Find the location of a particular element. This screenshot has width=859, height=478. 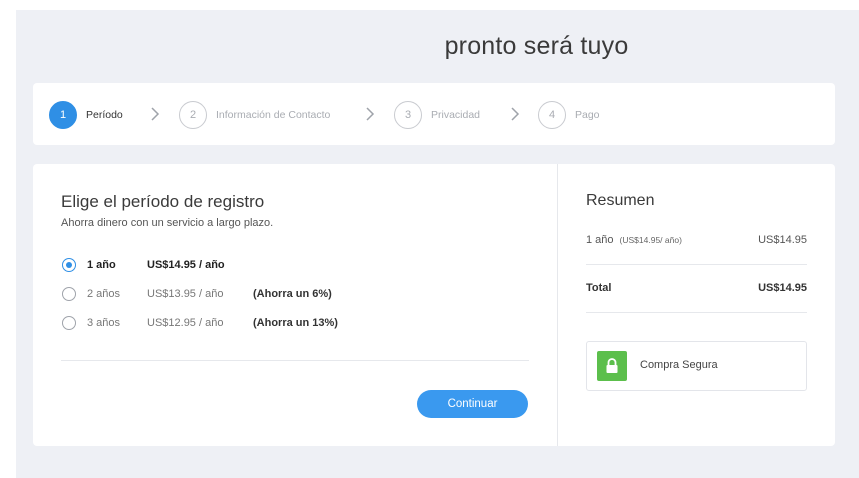

option-price: US$12.95 / año is located at coordinates (185, 323).